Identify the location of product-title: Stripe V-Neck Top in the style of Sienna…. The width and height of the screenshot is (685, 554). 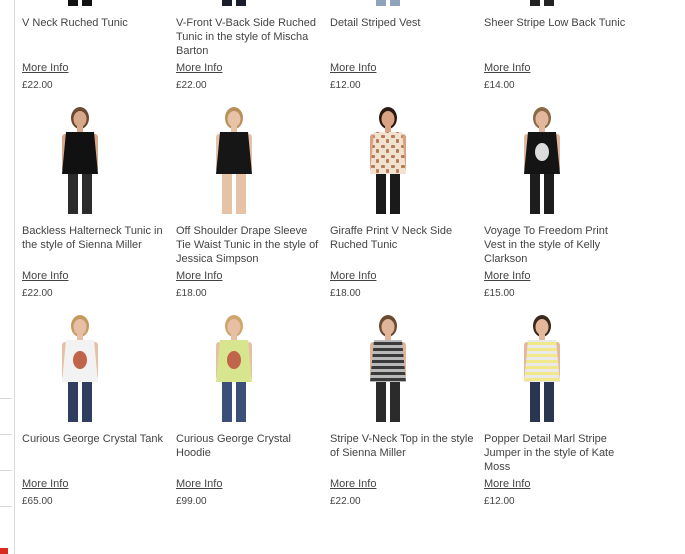
(403, 446).